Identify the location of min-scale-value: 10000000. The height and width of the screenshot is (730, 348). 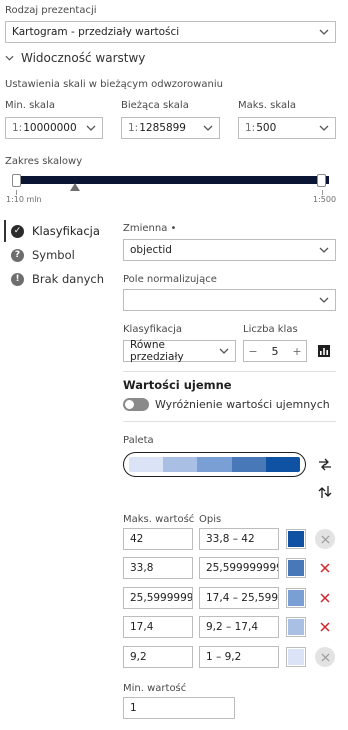
(50, 128).